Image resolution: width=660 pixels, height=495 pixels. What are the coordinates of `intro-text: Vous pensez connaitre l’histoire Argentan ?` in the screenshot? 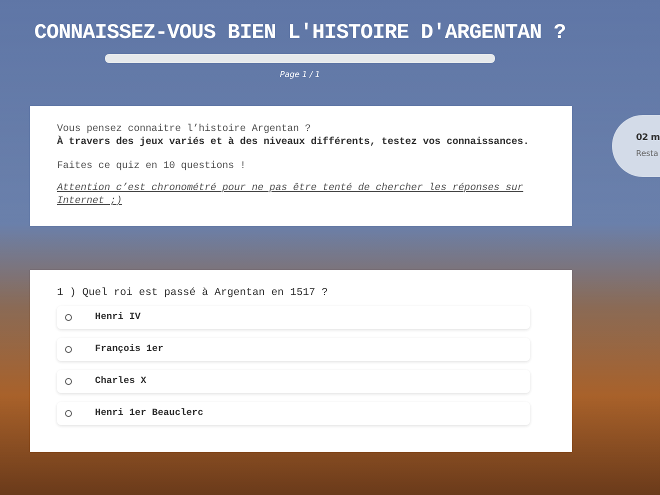 It's located at (184, 129).